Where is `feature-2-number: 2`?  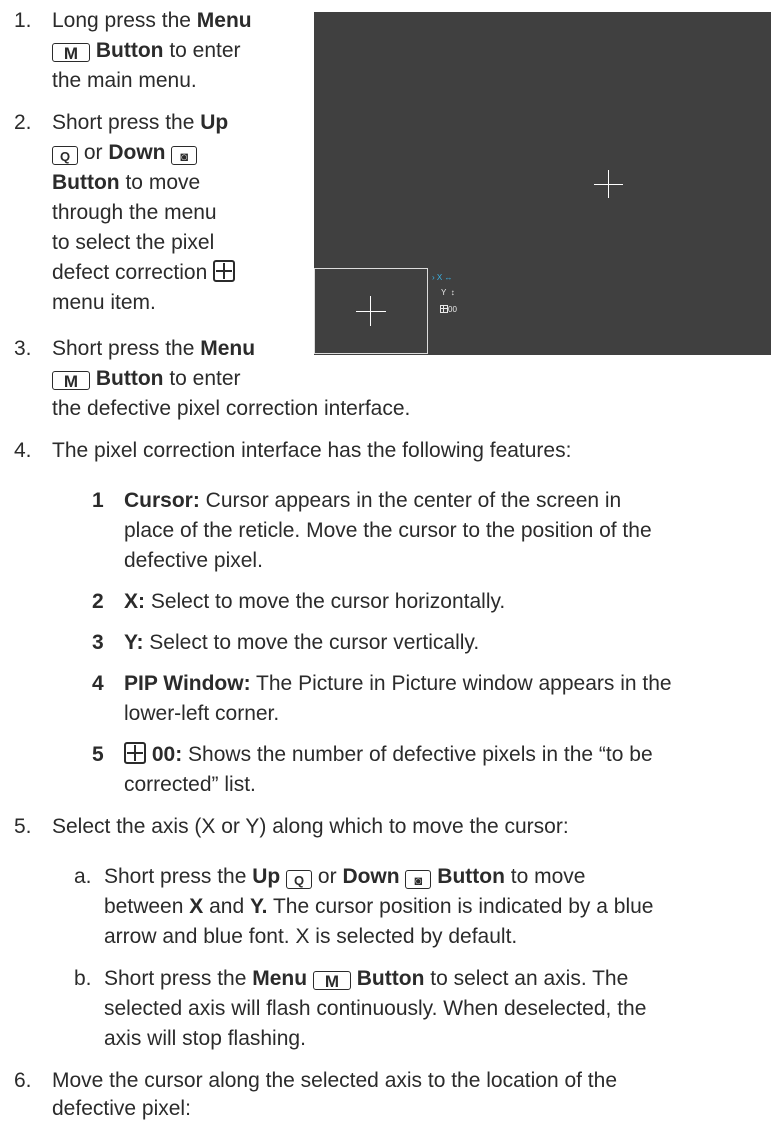
feature-2-number: 2 is located at coordinates (98, 601).